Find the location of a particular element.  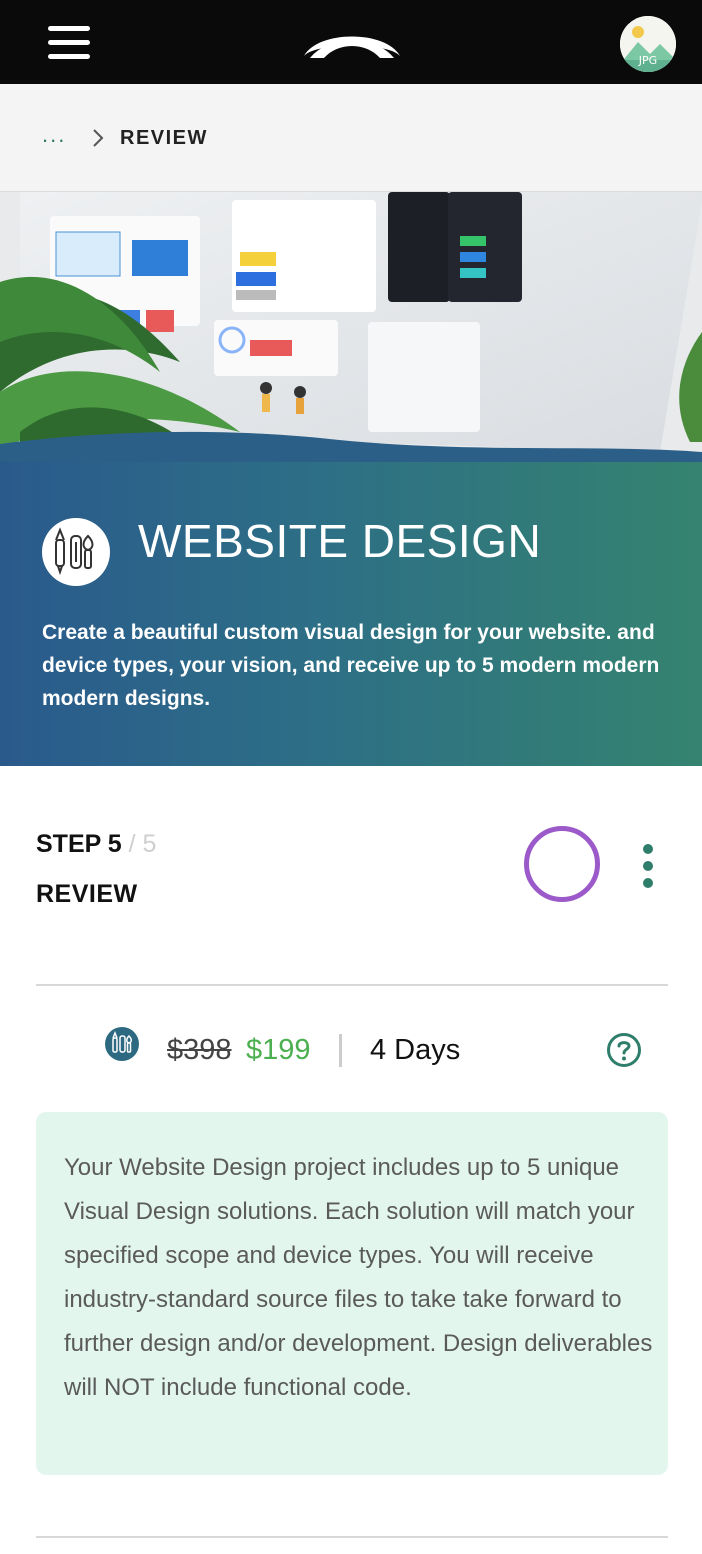

step-current: STEP 5 is located at coordinates (79, 844).